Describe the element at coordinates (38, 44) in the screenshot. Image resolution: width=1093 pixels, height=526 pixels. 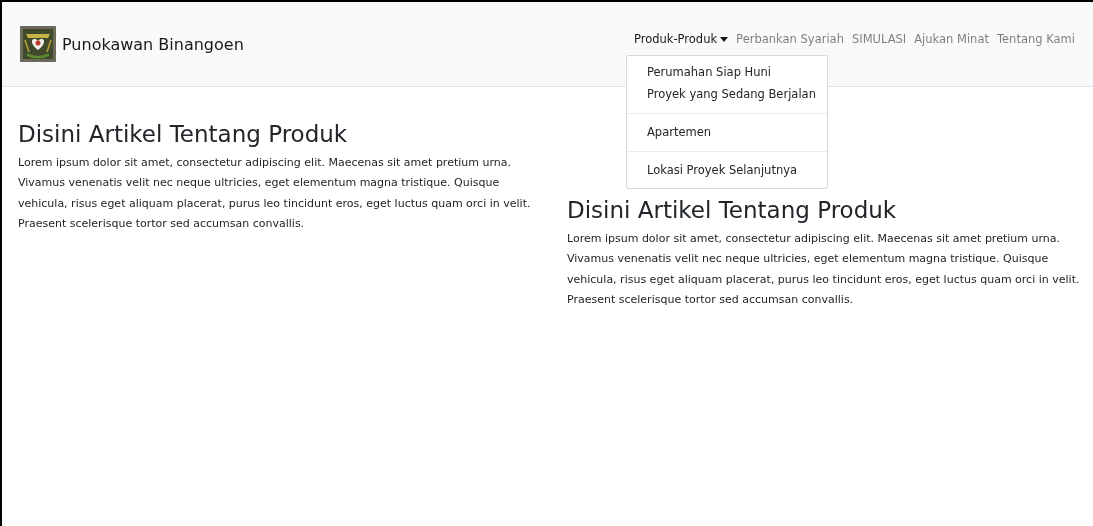
I see `logo-drawing` at that location.